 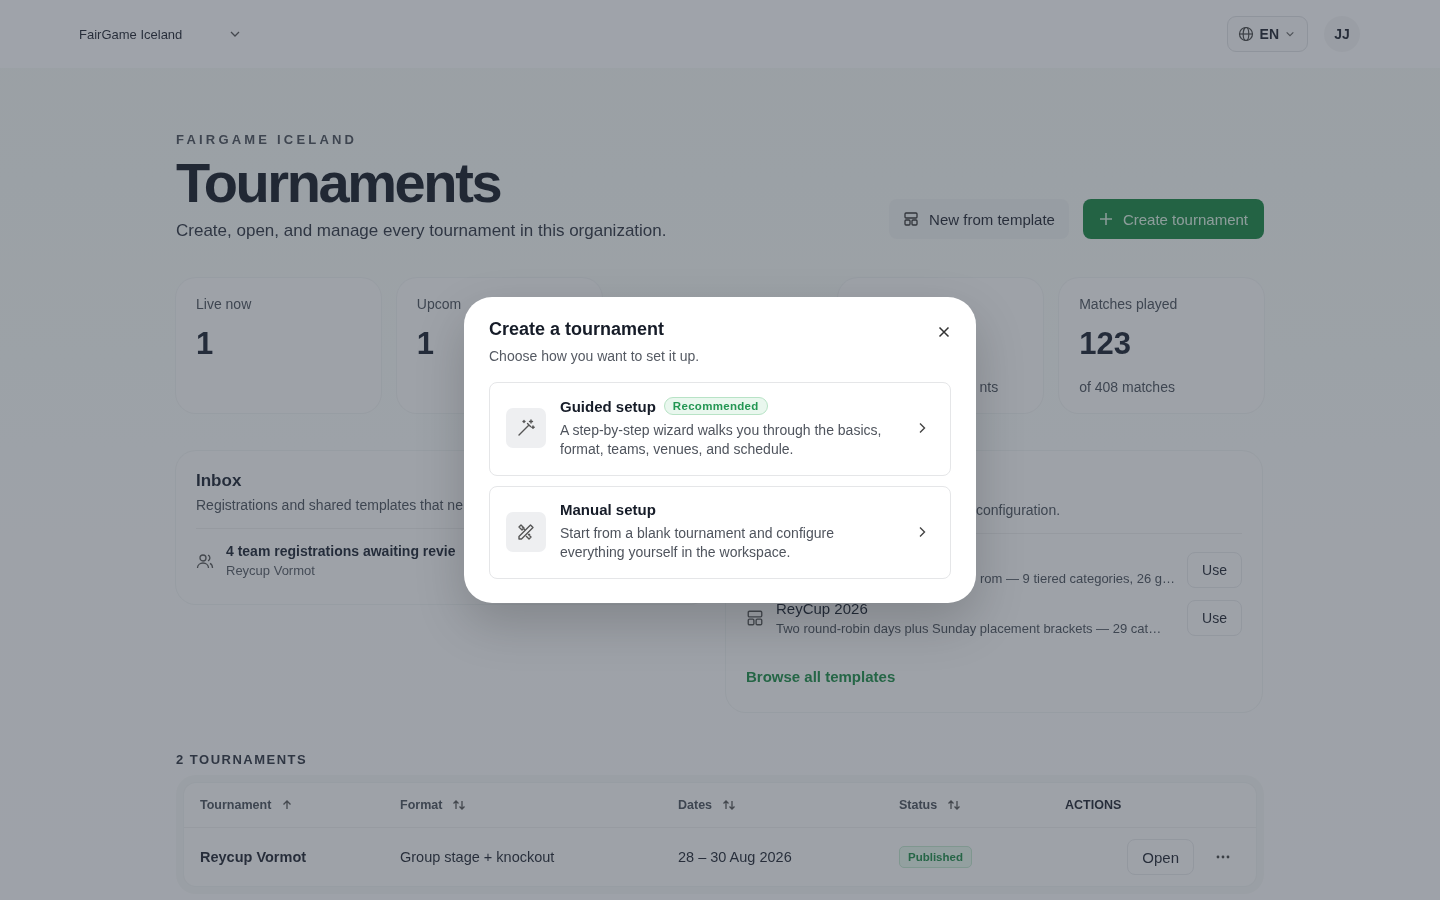 What do you see at coordinates (1128, 304) in the screenshot?
I see `stat-label: Matches played` at bounding box center [1128, 304].